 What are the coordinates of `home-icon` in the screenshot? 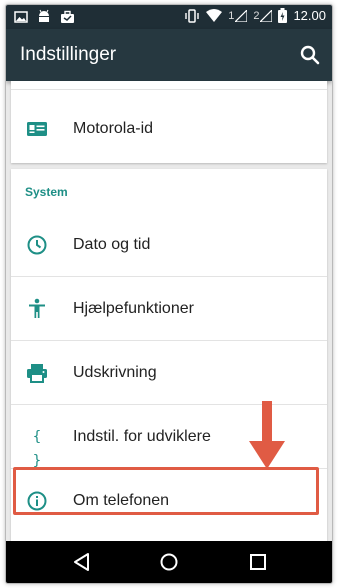 It's located at (169, 562).